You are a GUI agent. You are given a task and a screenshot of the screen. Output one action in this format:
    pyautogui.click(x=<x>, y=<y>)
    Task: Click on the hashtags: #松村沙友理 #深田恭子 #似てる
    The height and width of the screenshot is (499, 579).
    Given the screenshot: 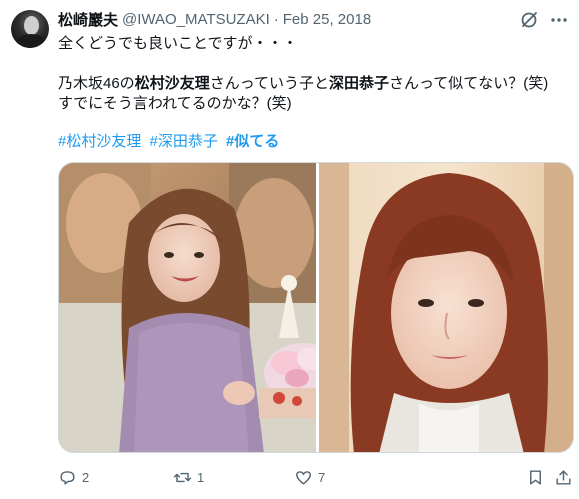 What is the action you would take?
    pyautogui.click(x=170, y=140)
    